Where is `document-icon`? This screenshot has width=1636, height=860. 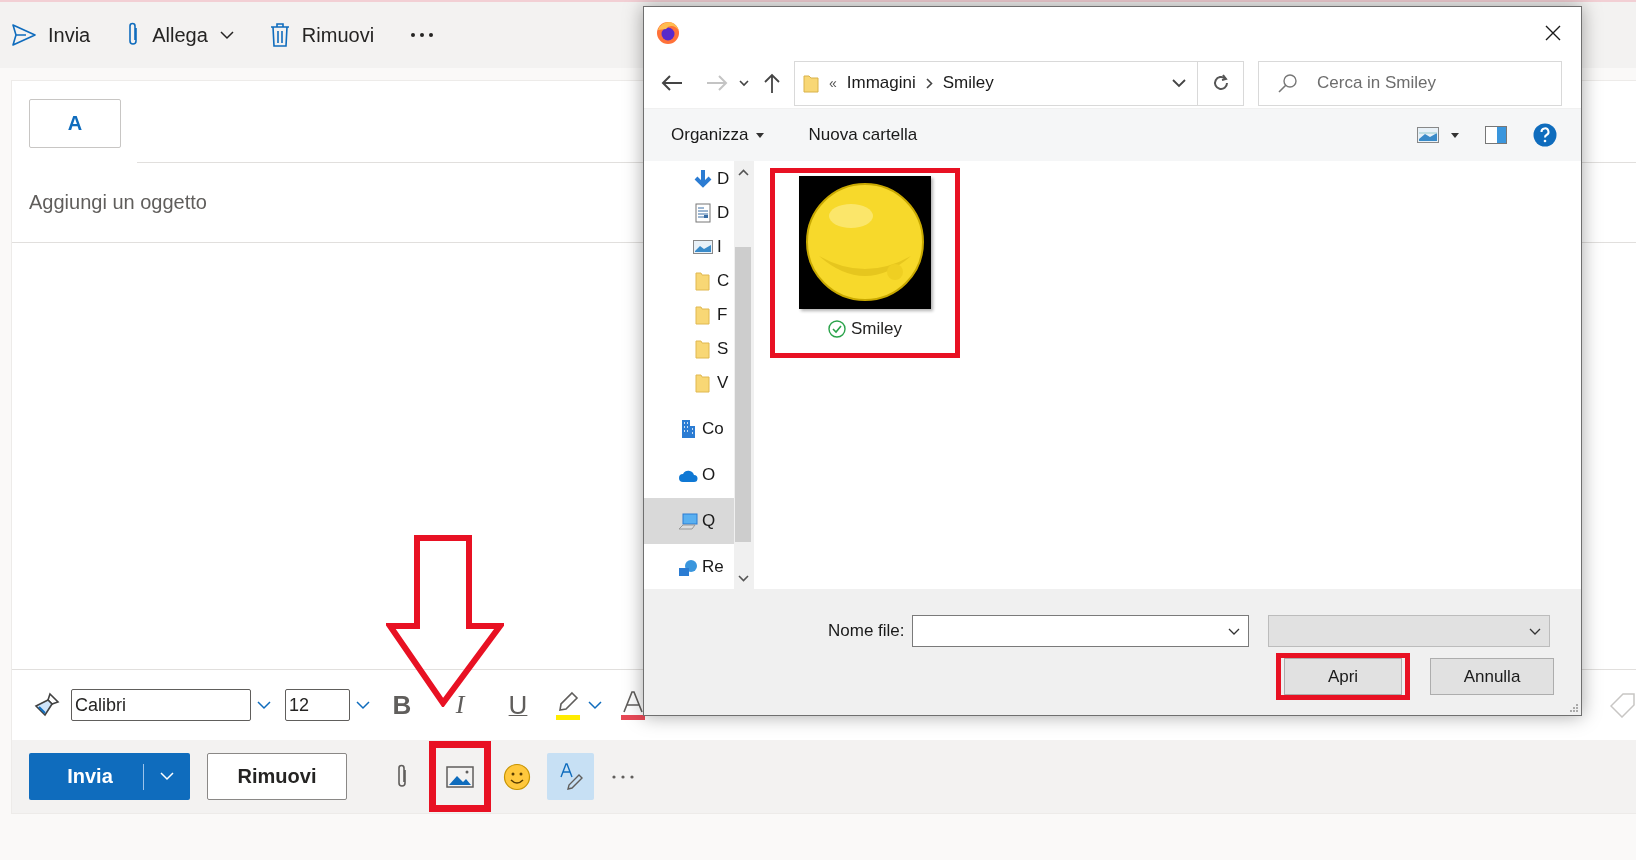 document-icon is located at coordinates (703, 213).